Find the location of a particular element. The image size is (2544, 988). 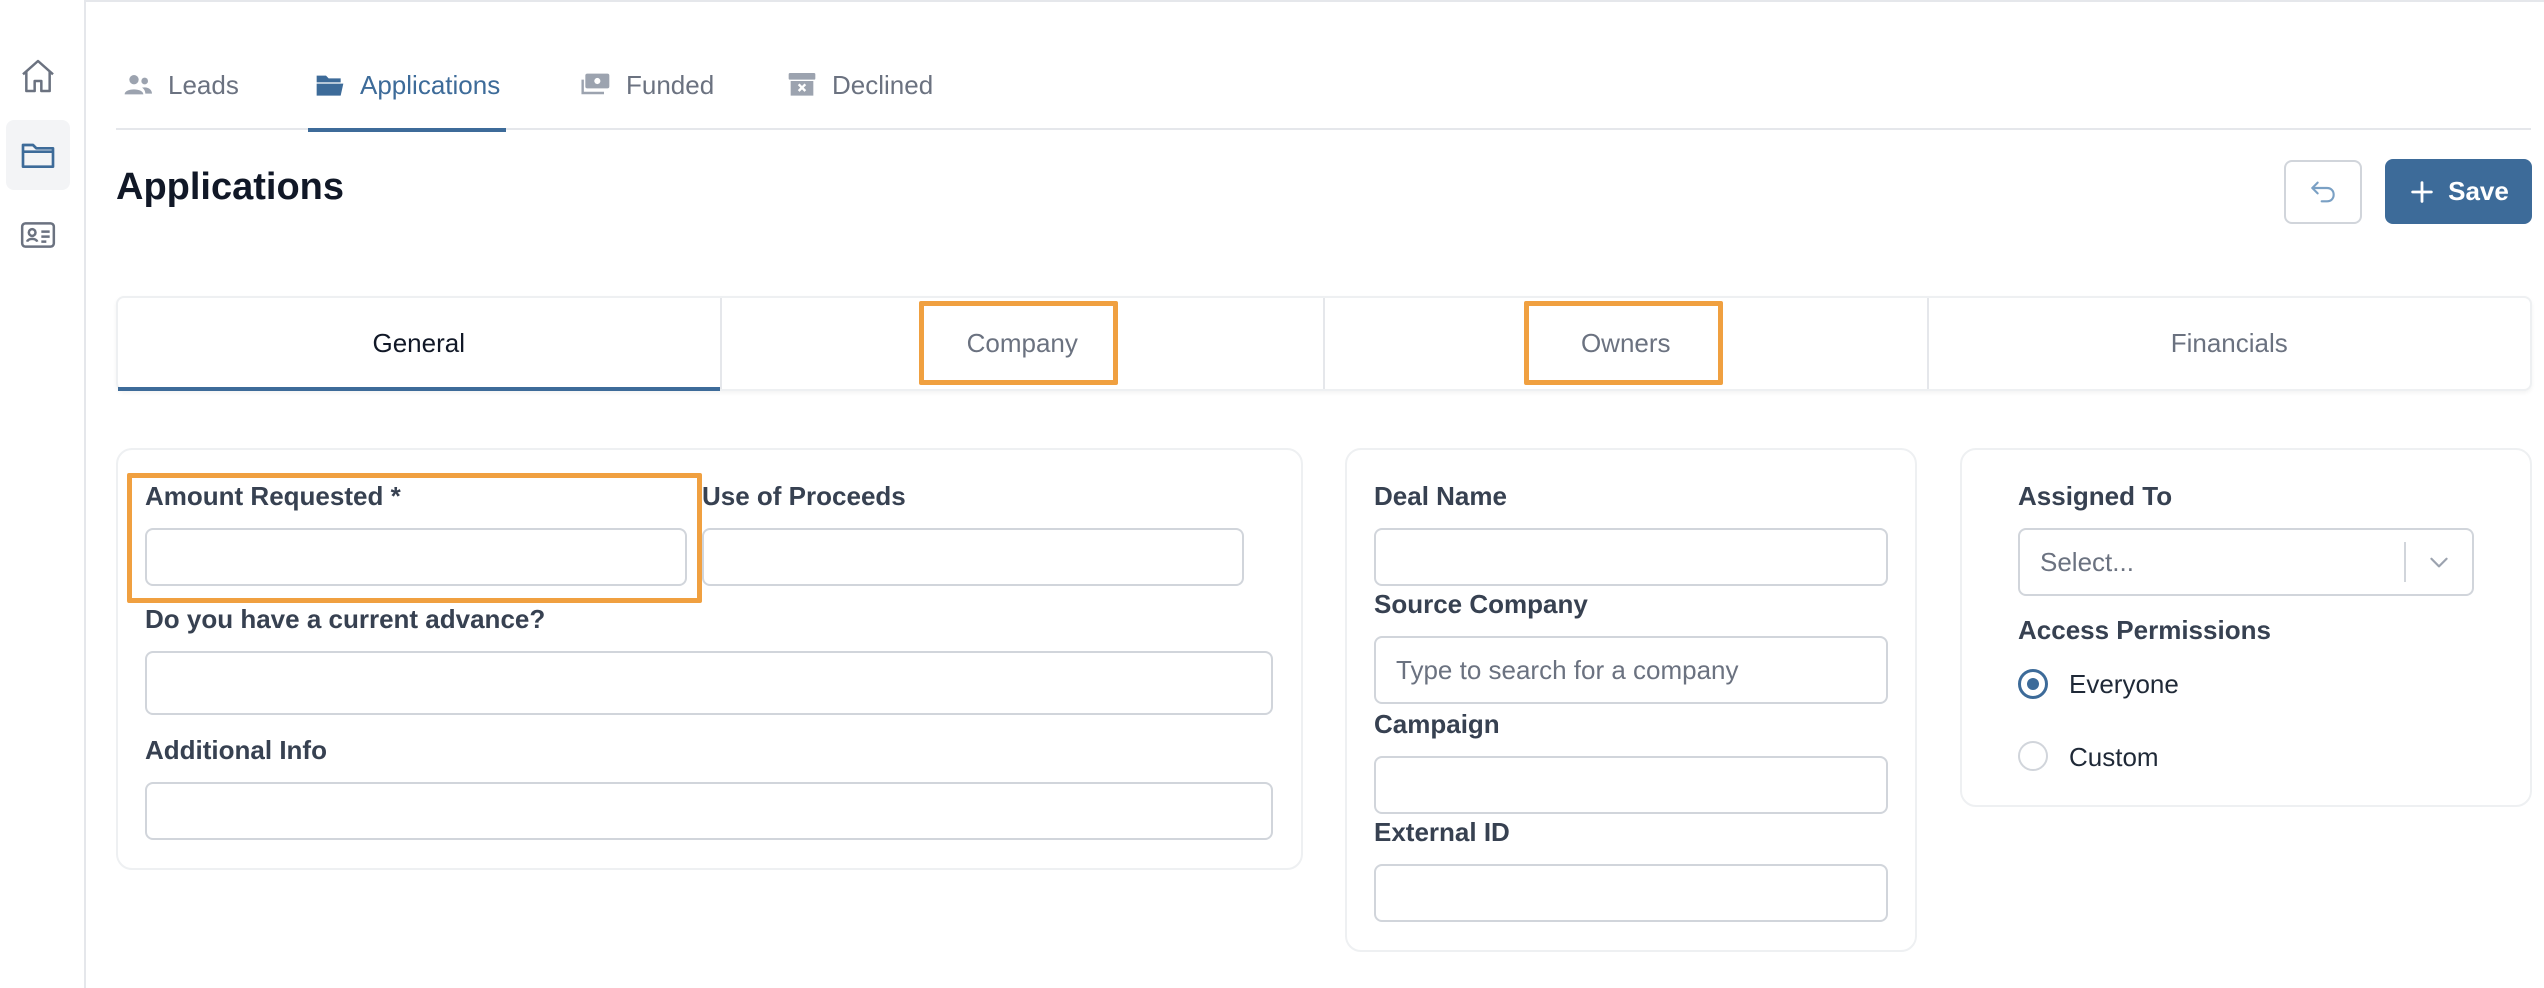

amount-requested-label: Amount Requested * is located at coordinates (273, 496).